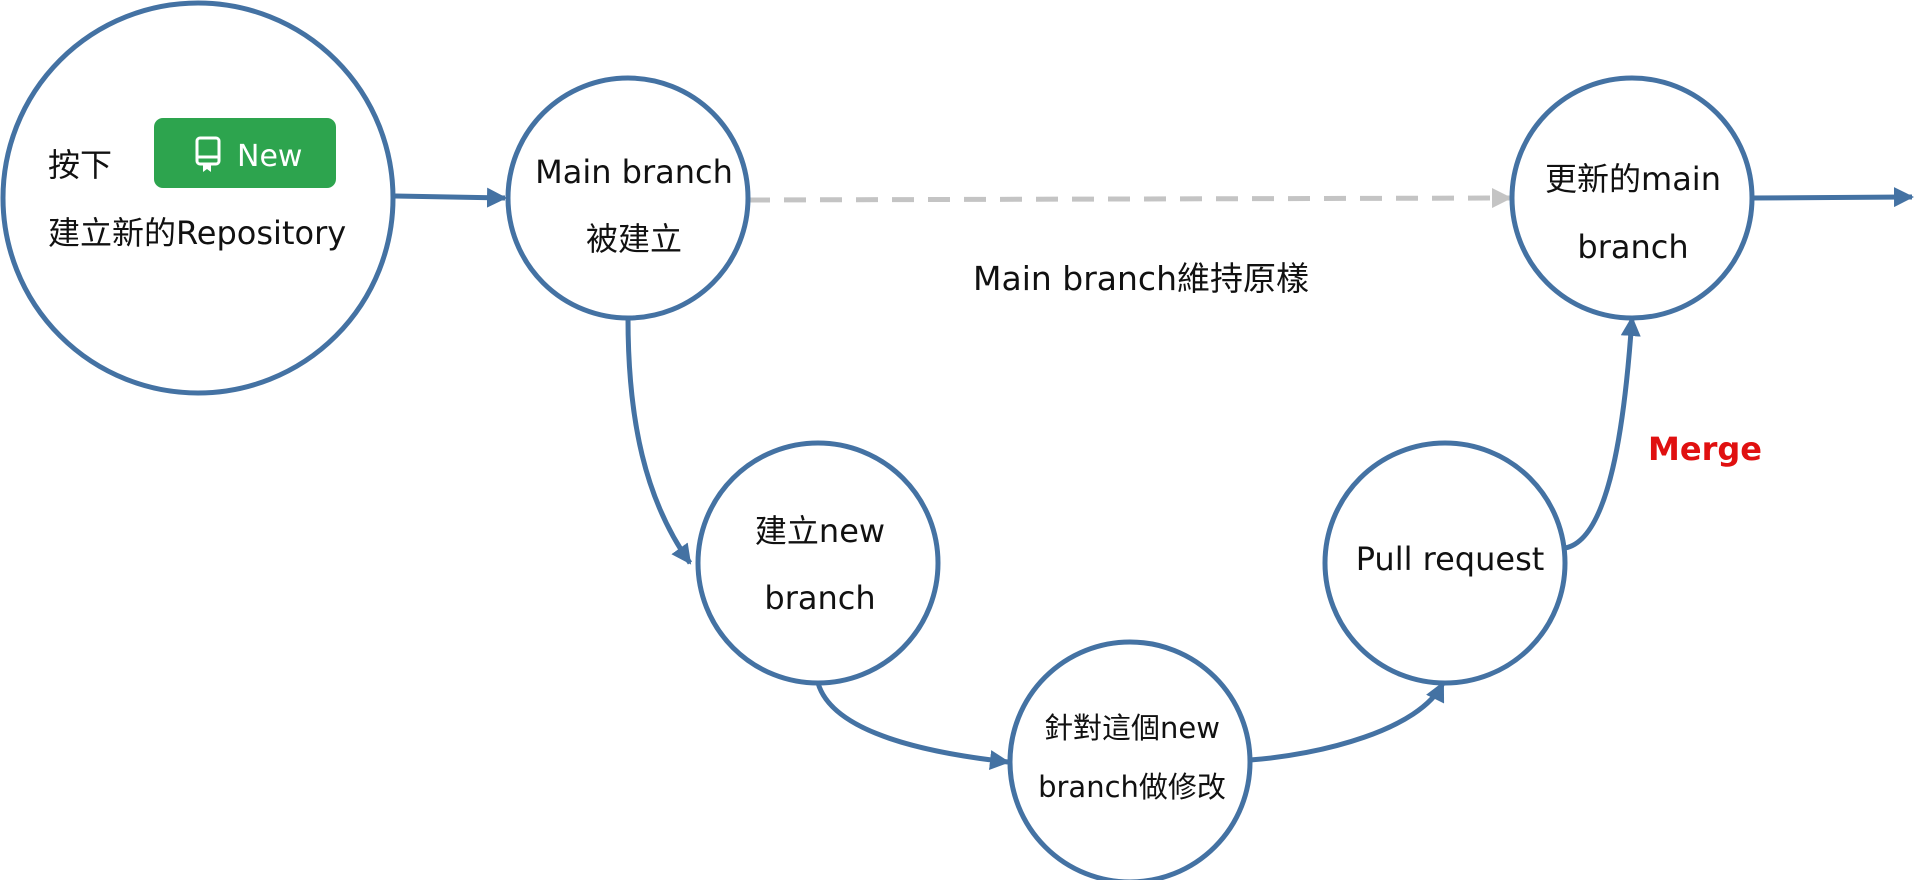 This screenshot has width=1927, height=880. What do you see at coordinates (912, 726) in the screenshot?
I see `arrow-new-branch-to-modify` at bounding box center [912, 726].